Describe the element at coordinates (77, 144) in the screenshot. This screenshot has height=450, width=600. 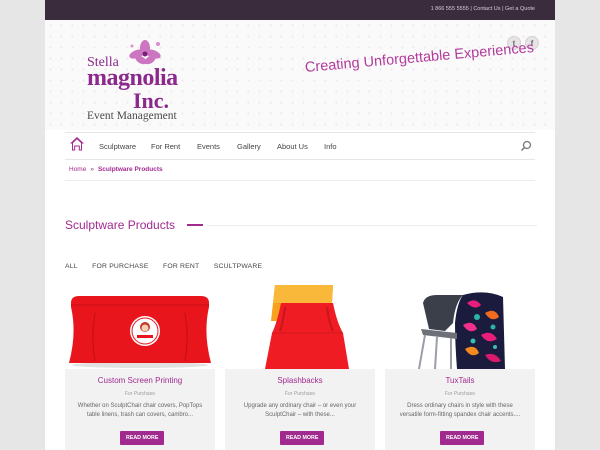
I see `home-icon` at that location.